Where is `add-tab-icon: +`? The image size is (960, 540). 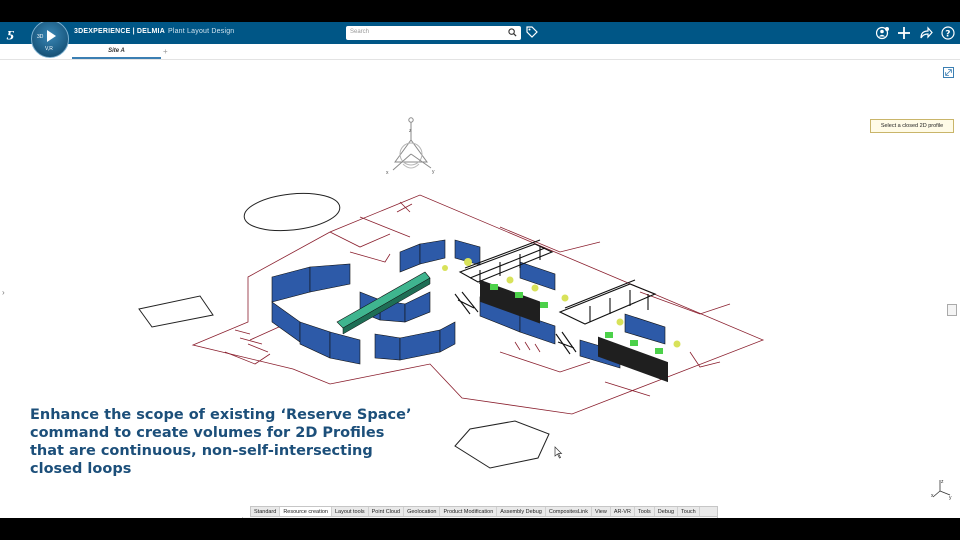 add-tab-icon: + is located at coordinates (165, 51).